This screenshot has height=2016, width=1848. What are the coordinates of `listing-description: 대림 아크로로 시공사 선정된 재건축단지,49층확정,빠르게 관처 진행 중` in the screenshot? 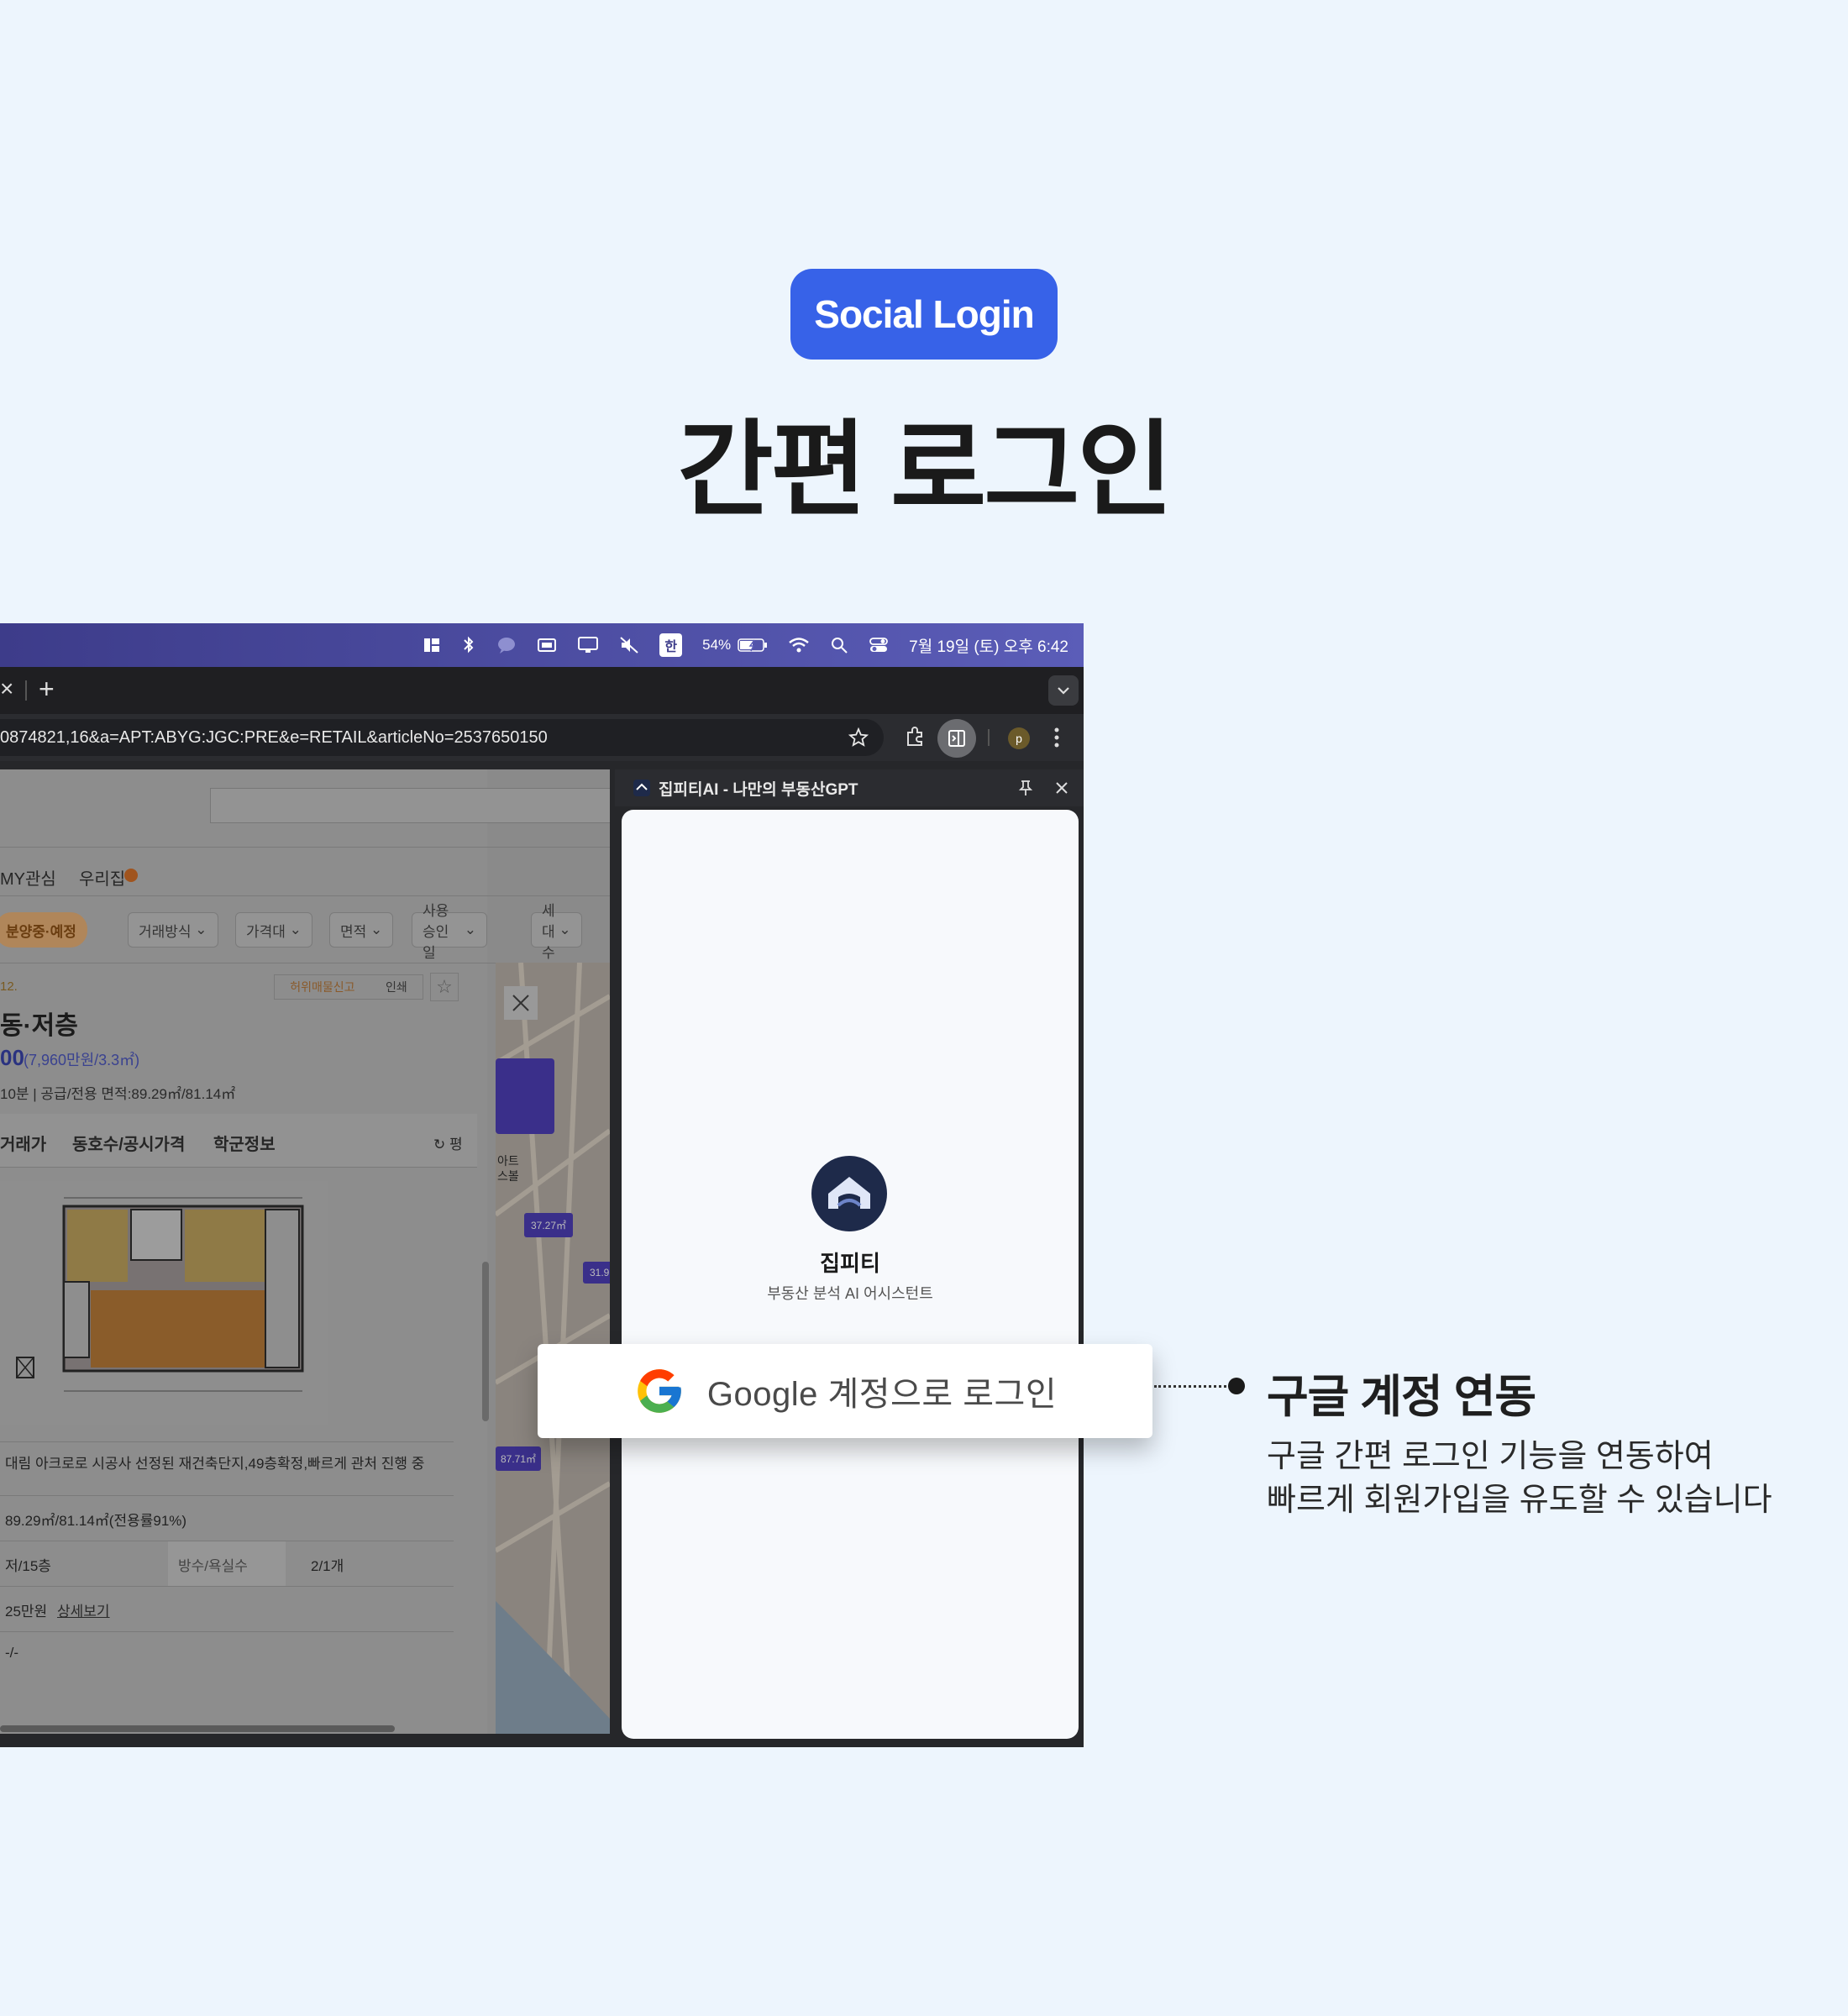 It's located at (215, 1464).